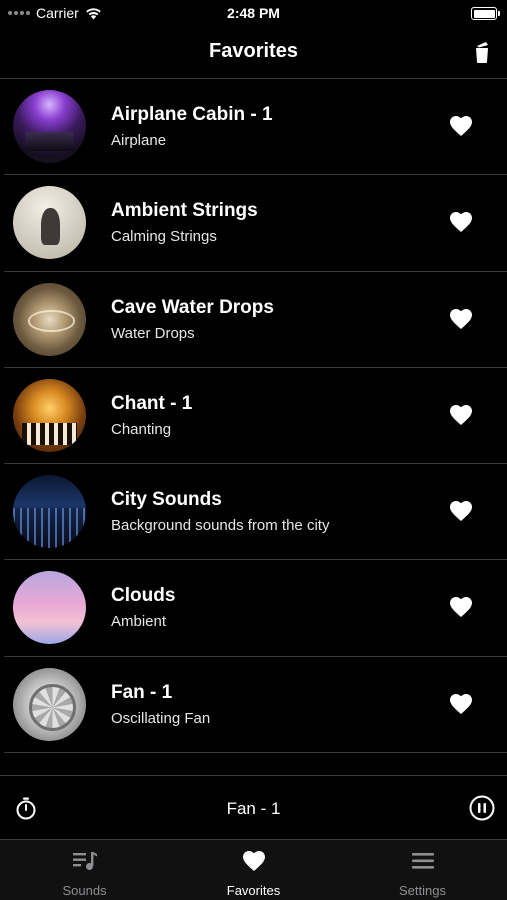  What do you see at coordinates (143, 596) in the screenshot?
I see `sound-title: Clouds` at bounding box center [143, 596].